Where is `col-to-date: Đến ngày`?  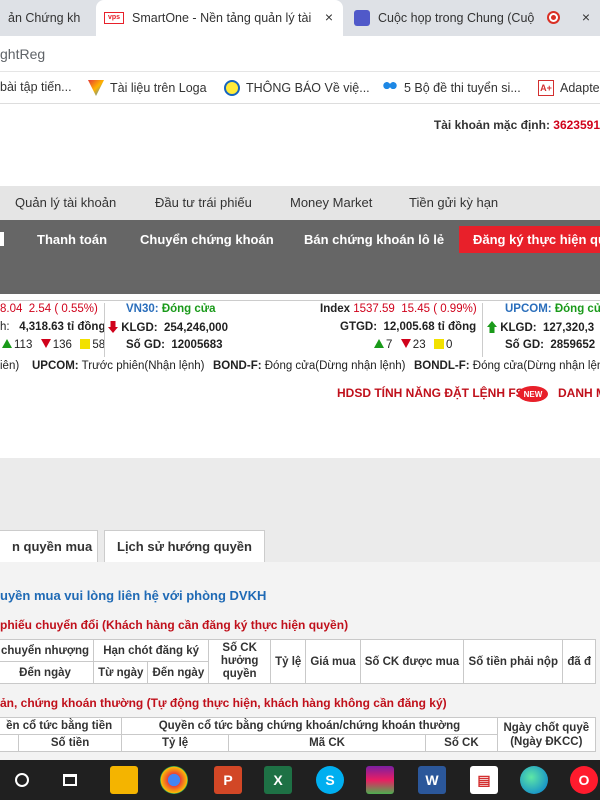
col-to-date: Đến ngày is located at coordinates (47, 672).